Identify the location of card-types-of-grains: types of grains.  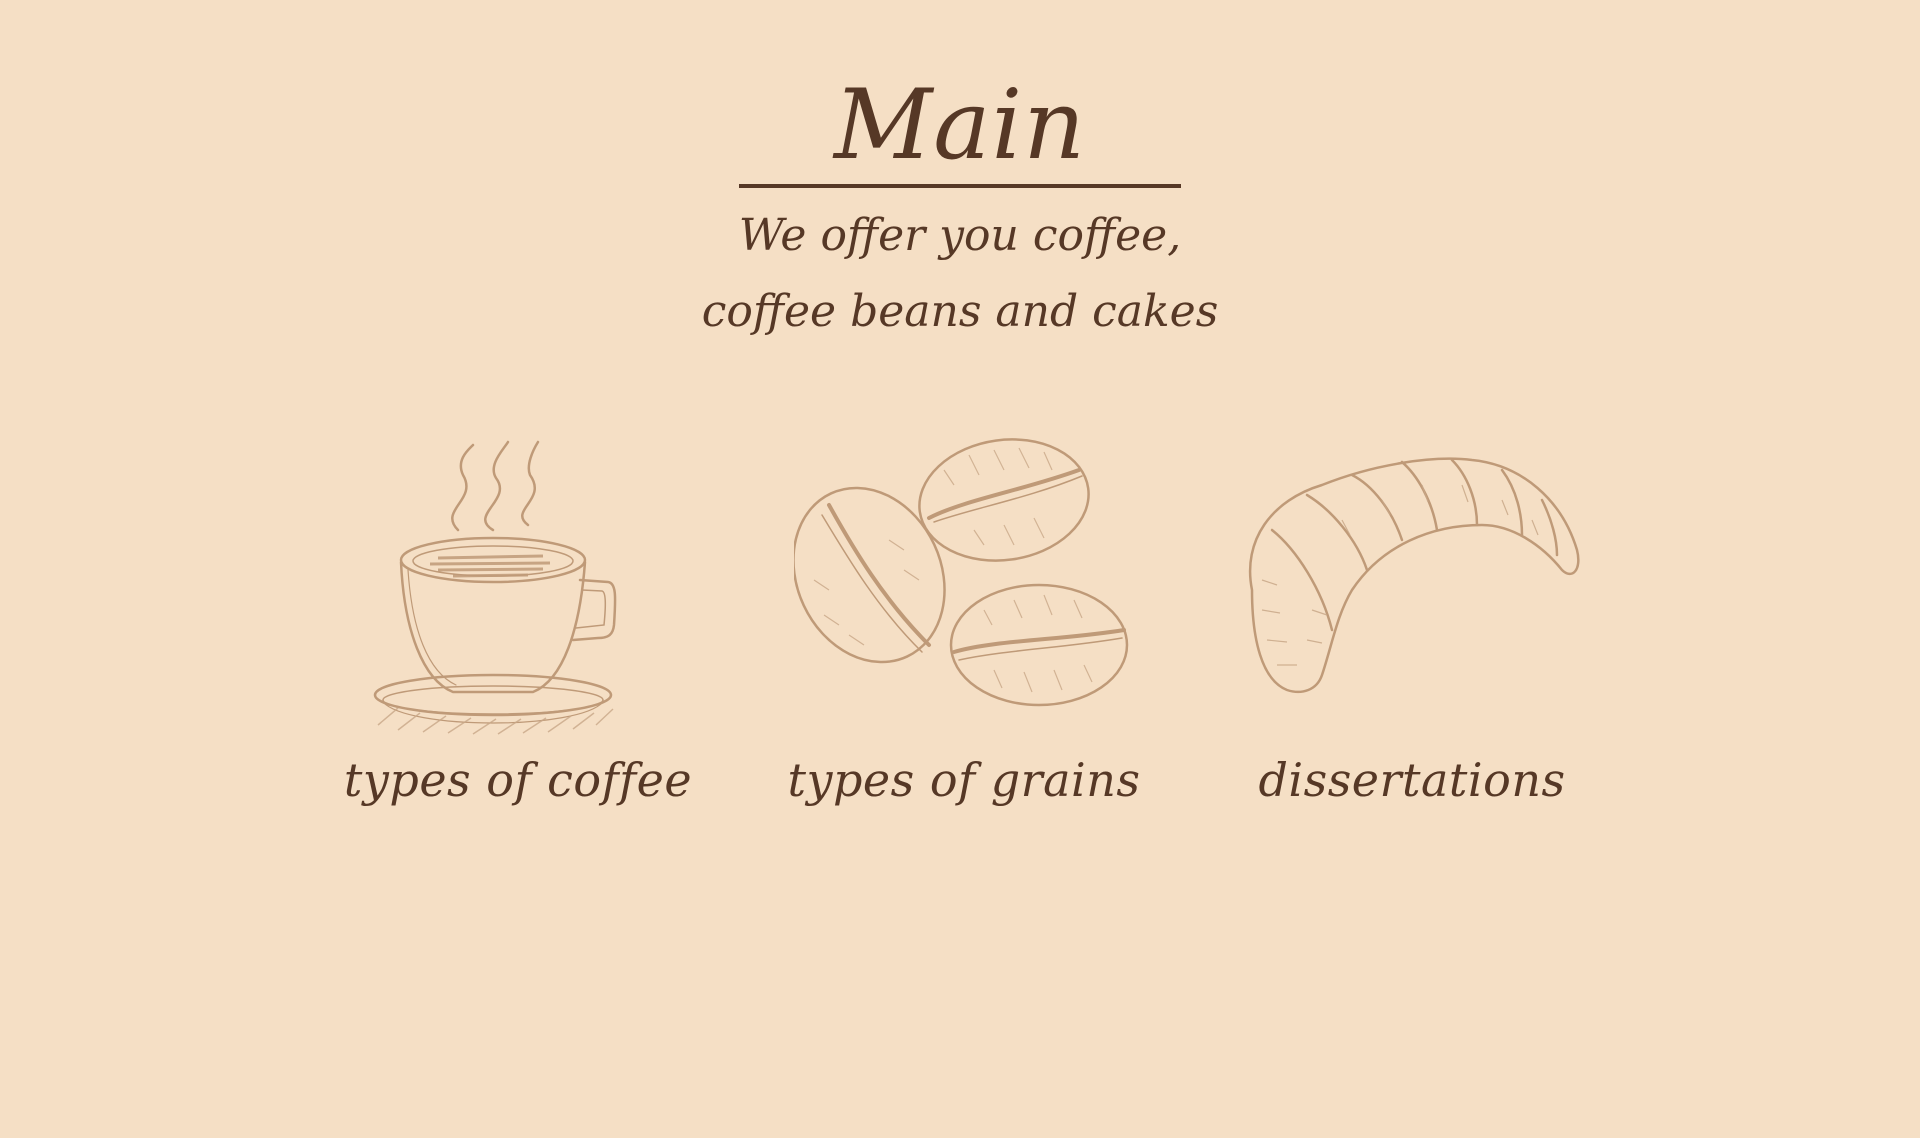
(964, 630).